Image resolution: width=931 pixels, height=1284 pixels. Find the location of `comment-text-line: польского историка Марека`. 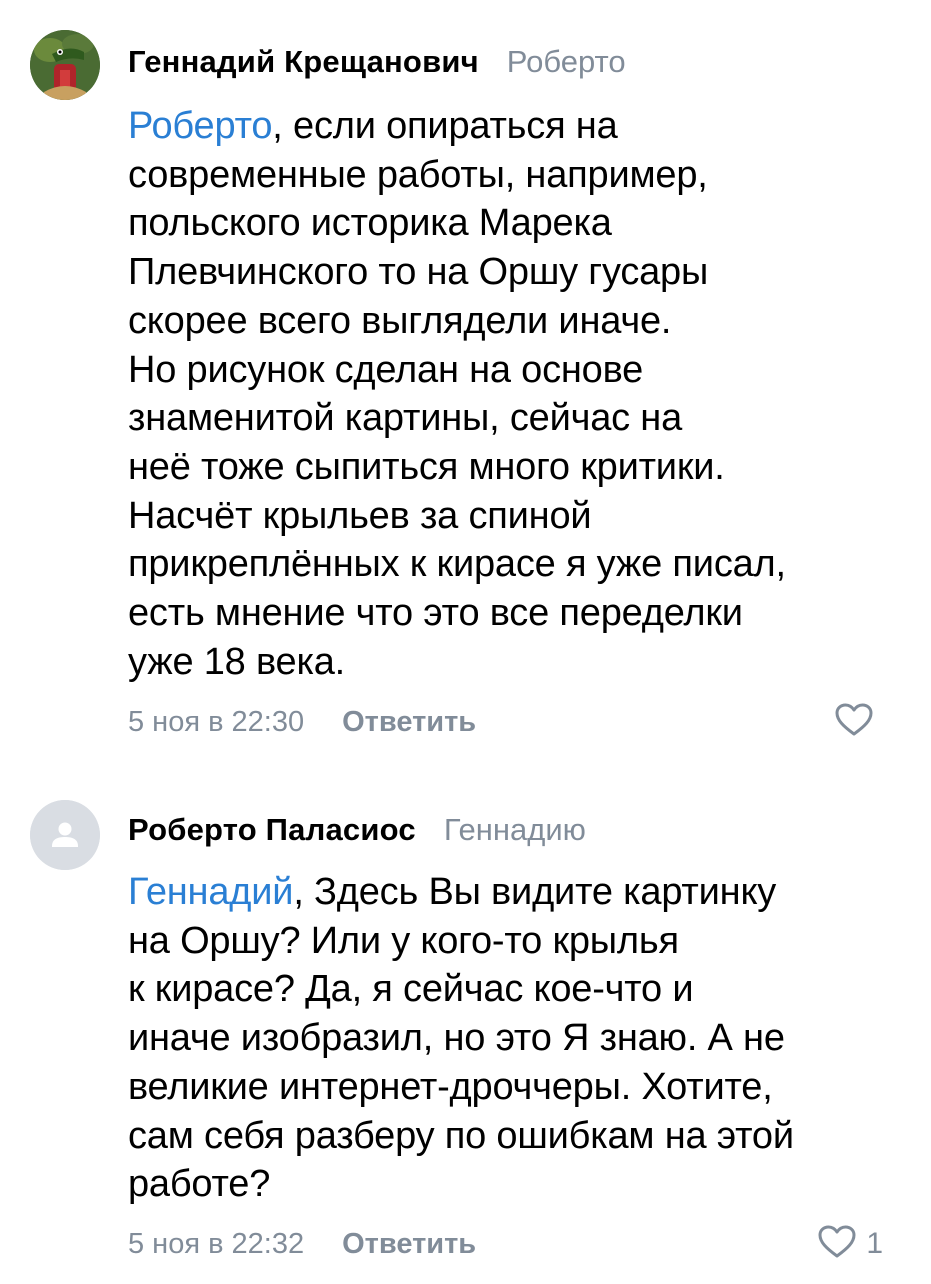

comment-text-line: польского историка Марека is located at coordinates (370, 223).